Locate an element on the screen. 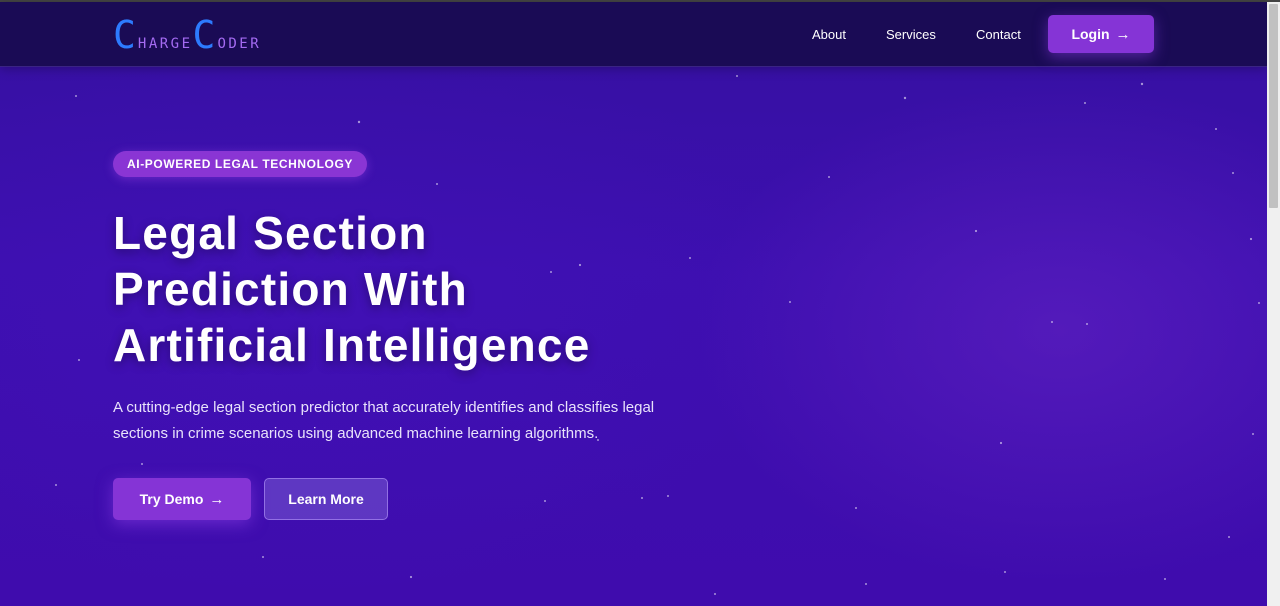 The height and width of the screenshot is (606, 1280). hero-badge: AI-POWERED LEGAL TECHNOLOGY is located at coordinates (240, 164).